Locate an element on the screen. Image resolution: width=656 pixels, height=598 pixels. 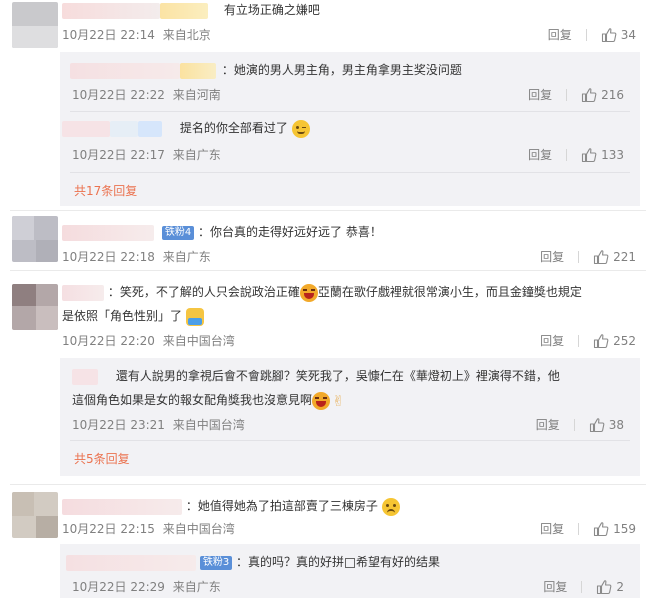
reply-time: 10月22日 23:21 is located at coordinates (118, 425).